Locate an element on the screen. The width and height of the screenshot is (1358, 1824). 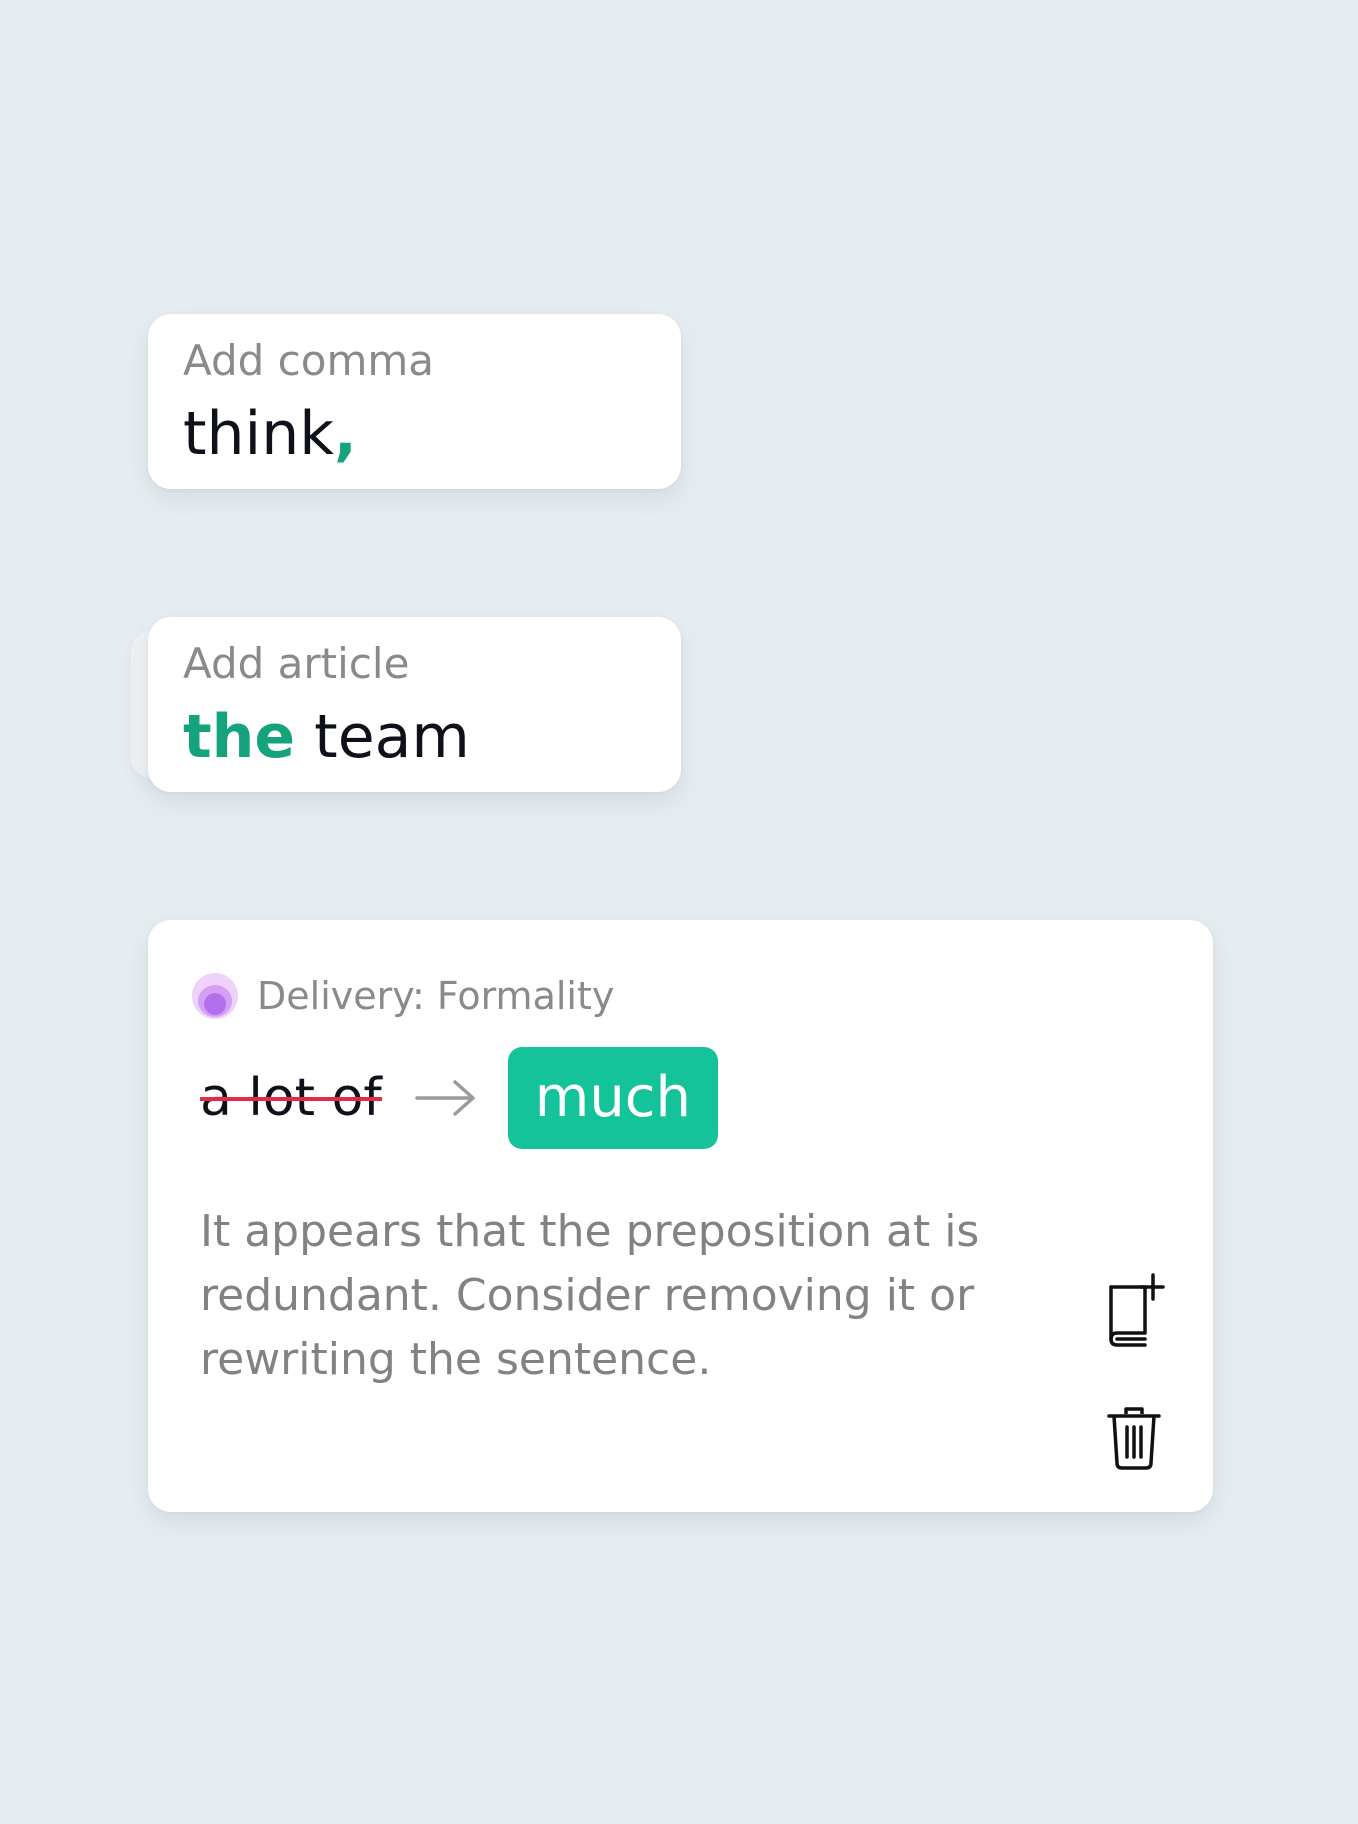
inserted-article: the is located at coordinates (239, 737).